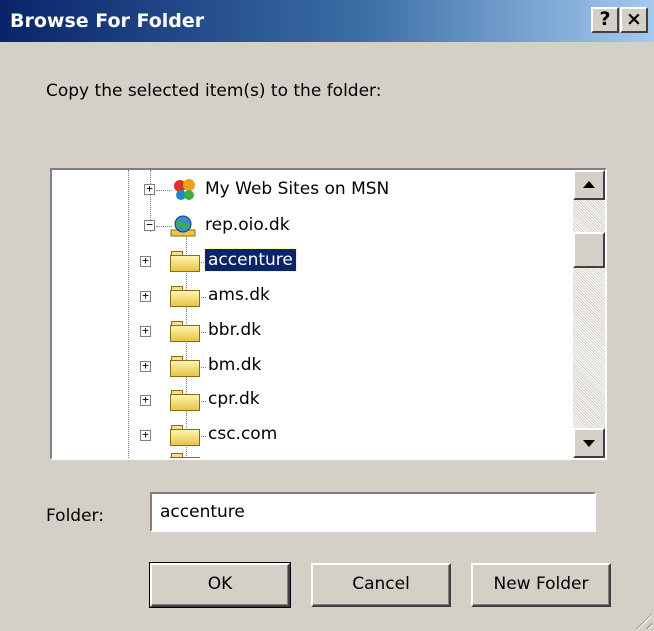 The height and width of the screenshot is (631, 654). I want to click on tree-node-label: rep.oio.dk, so click(247, 225).